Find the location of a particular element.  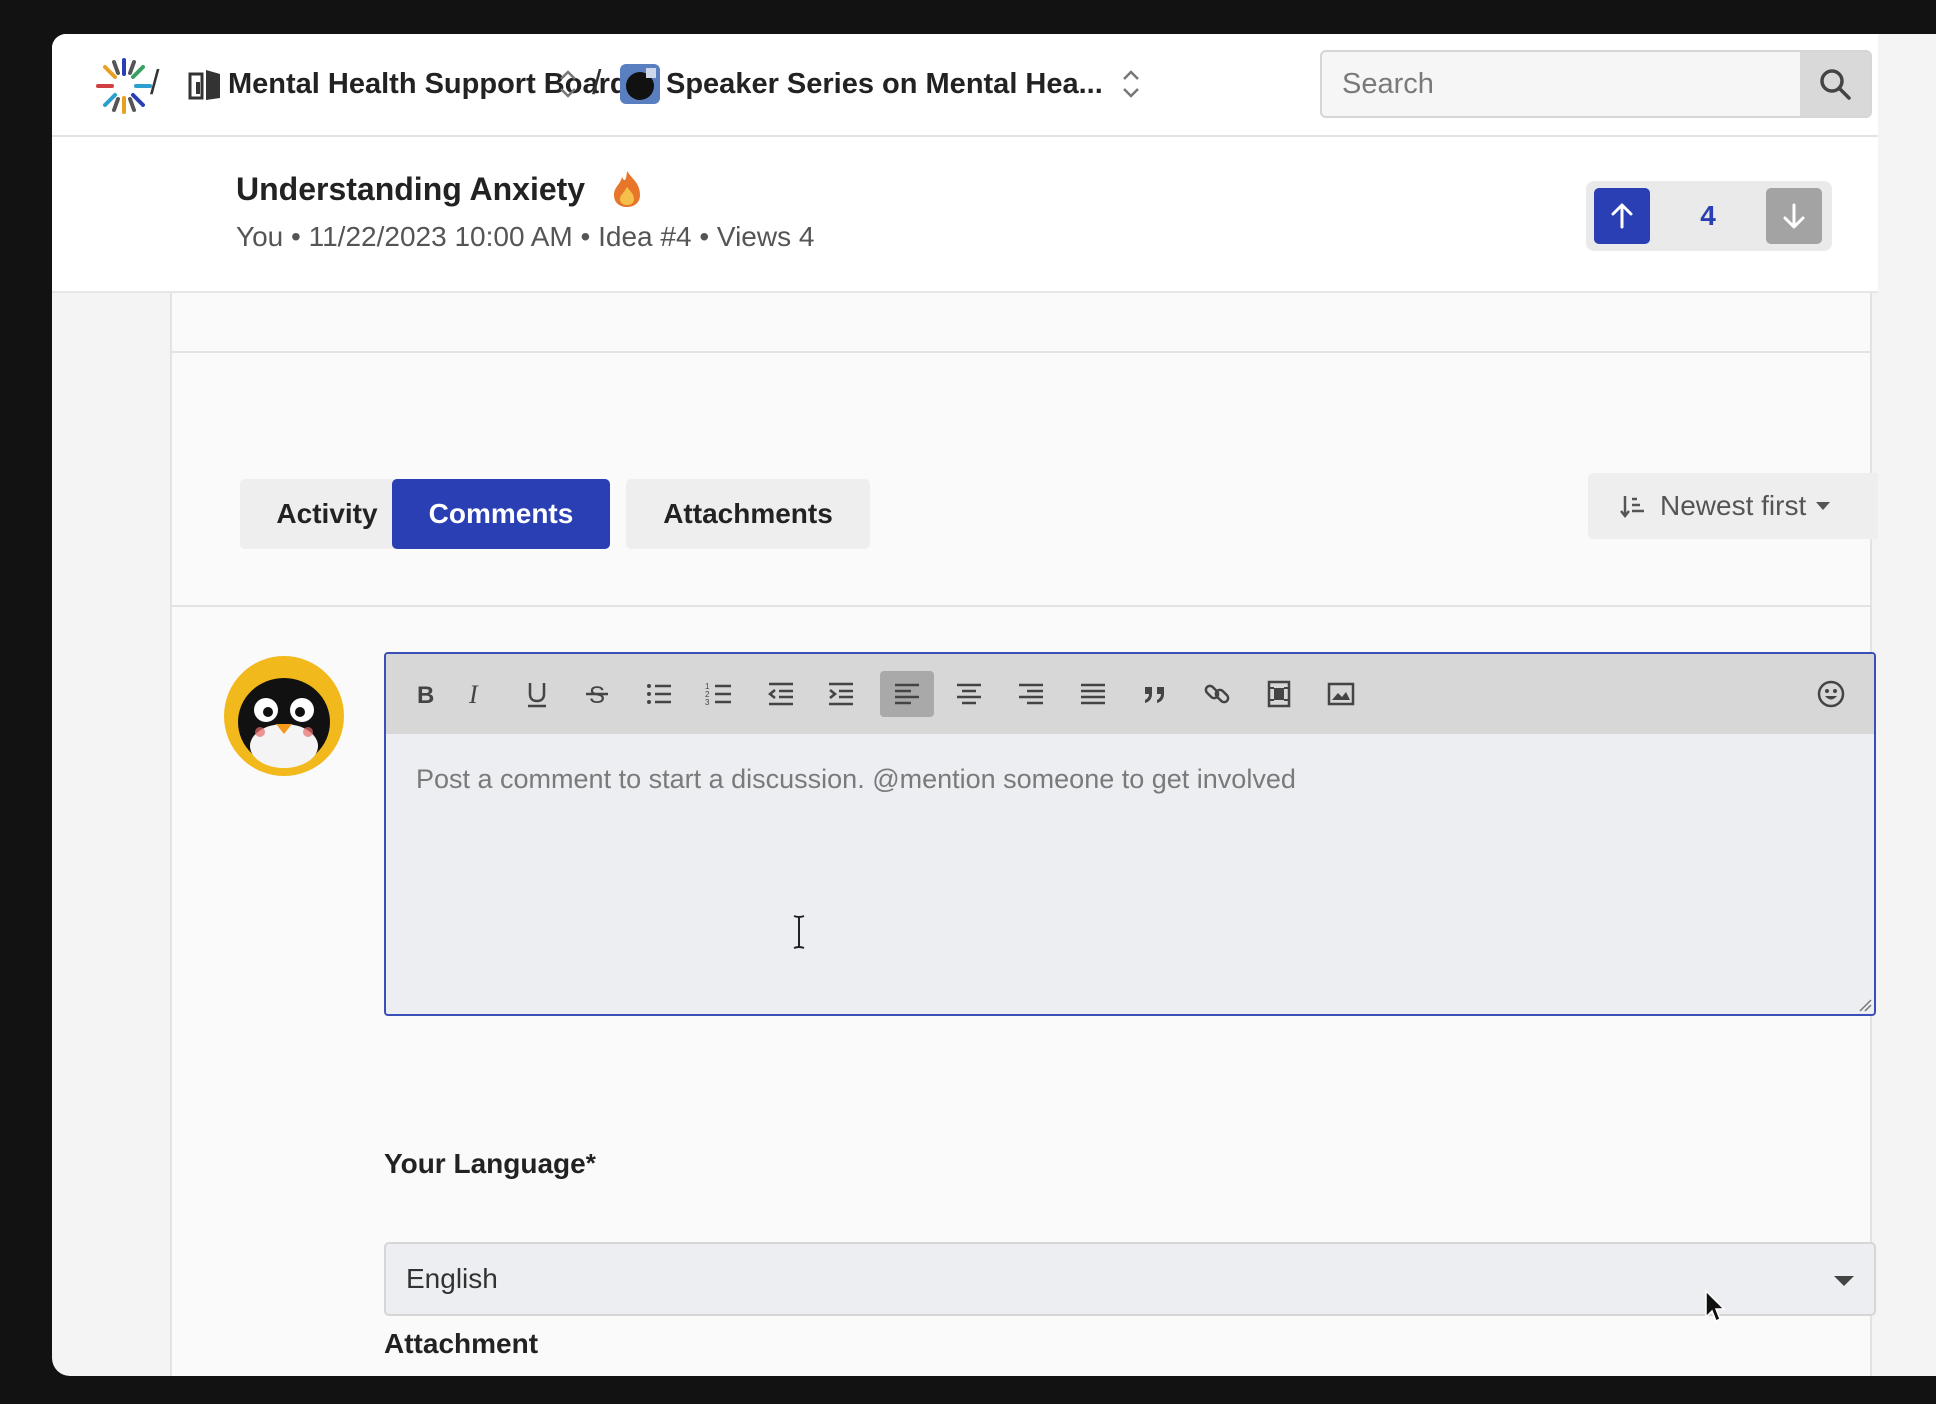

user-avatar is located at coordinates (284, 716).